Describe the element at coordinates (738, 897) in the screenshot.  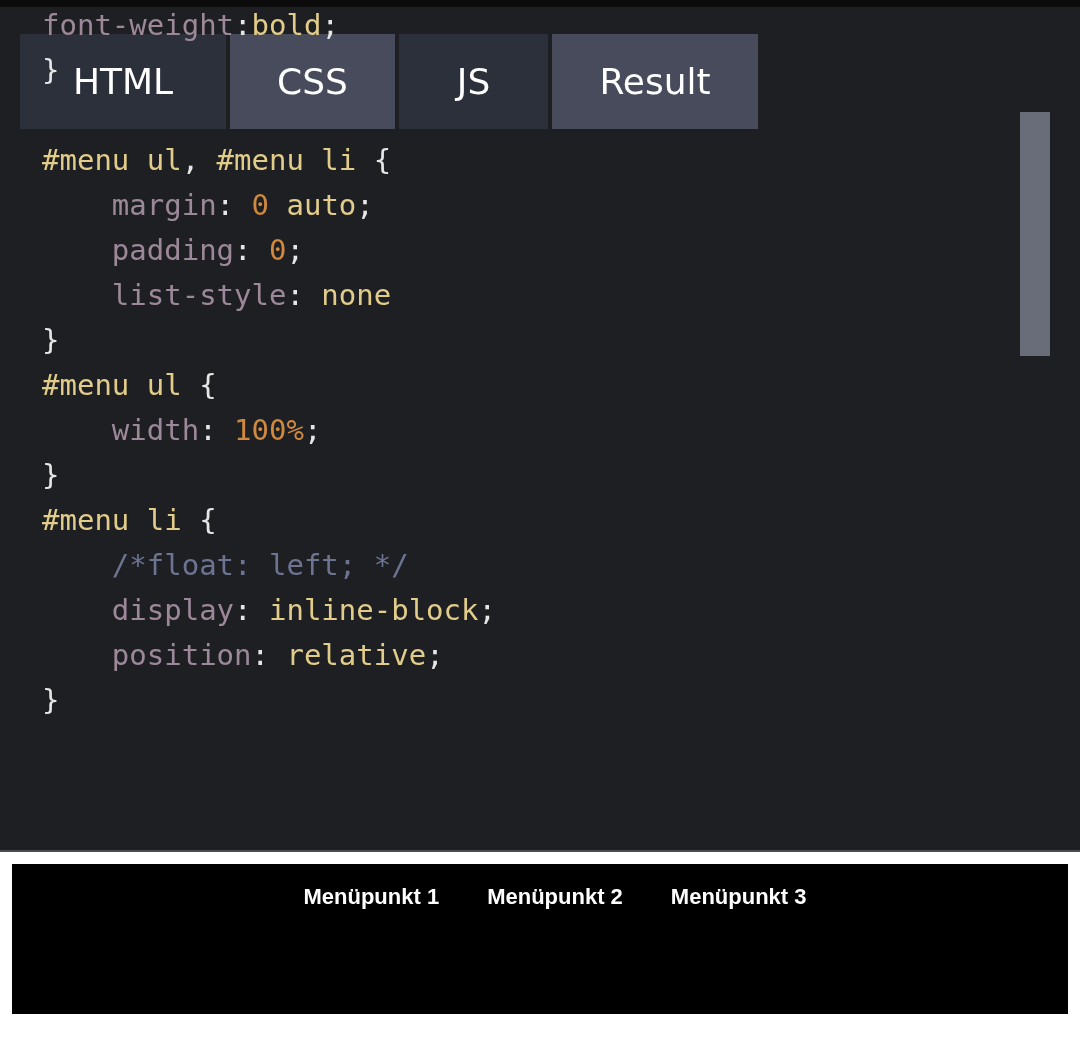
I see `menu-item: Menüpunkt 3` at that location.